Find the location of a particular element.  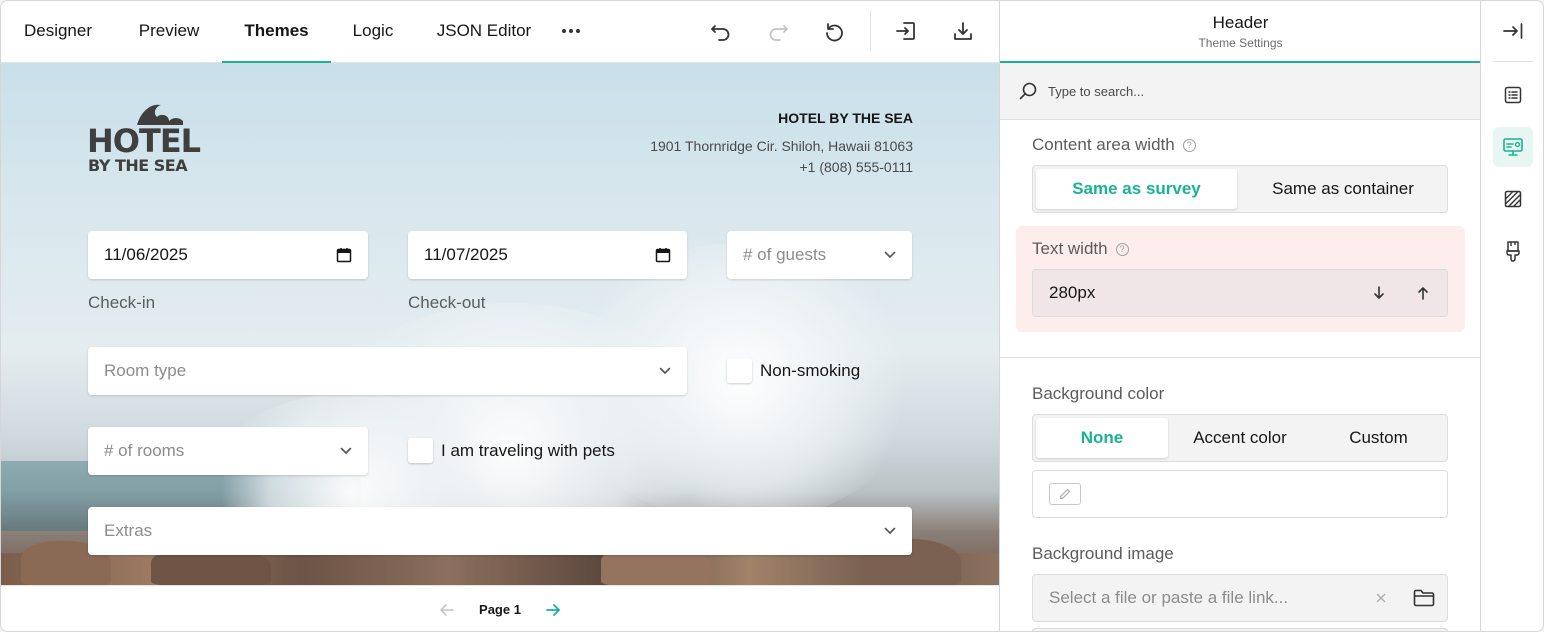

tab-themes: Themes is located at coordinates (276, 32).